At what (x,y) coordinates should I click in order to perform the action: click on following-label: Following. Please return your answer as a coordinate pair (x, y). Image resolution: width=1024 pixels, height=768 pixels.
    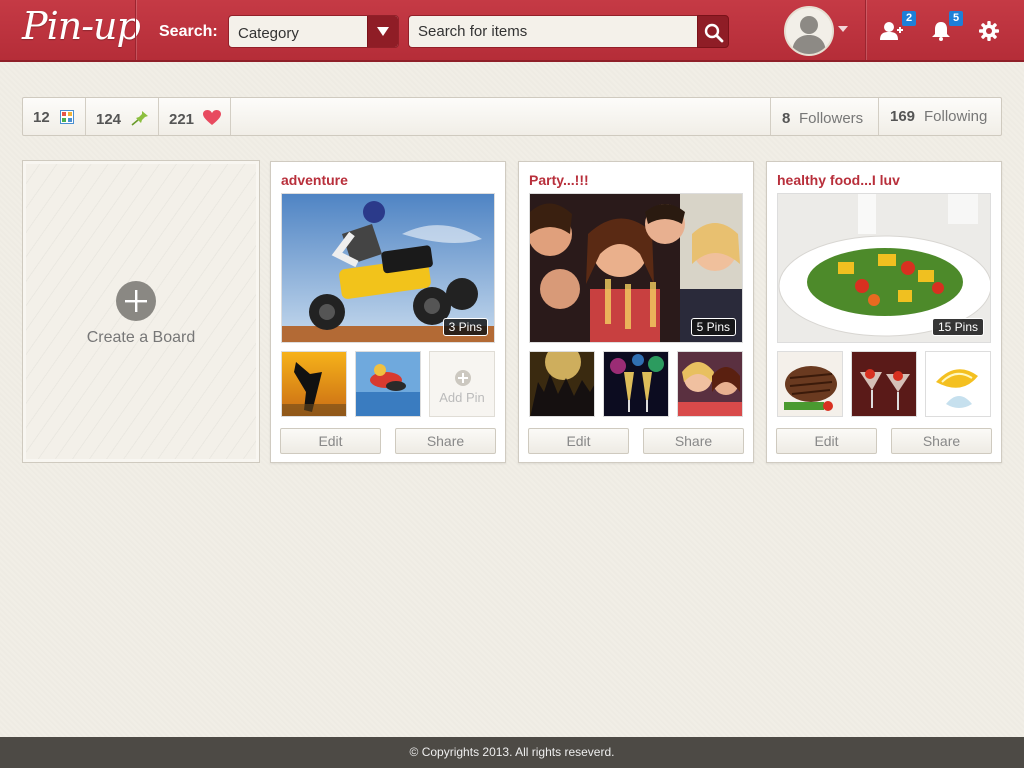
    Looking at the image, I should click on (956, 116).